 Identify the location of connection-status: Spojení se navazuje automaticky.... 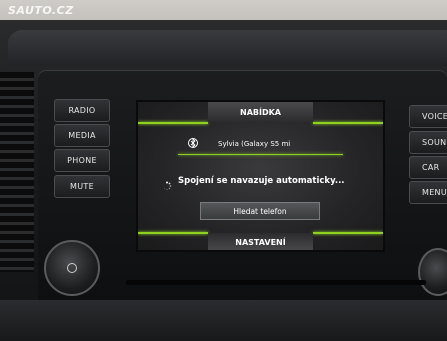
(261, 181).